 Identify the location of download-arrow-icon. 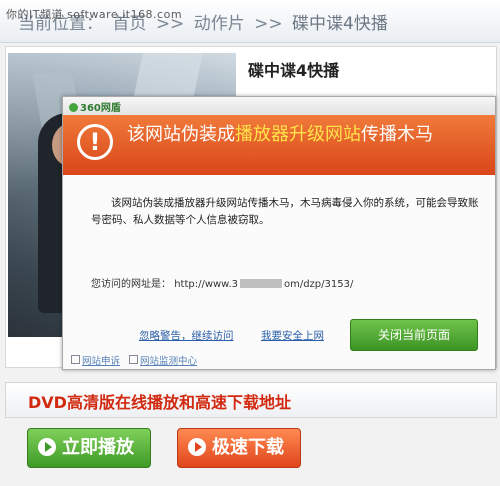
(197, 447).